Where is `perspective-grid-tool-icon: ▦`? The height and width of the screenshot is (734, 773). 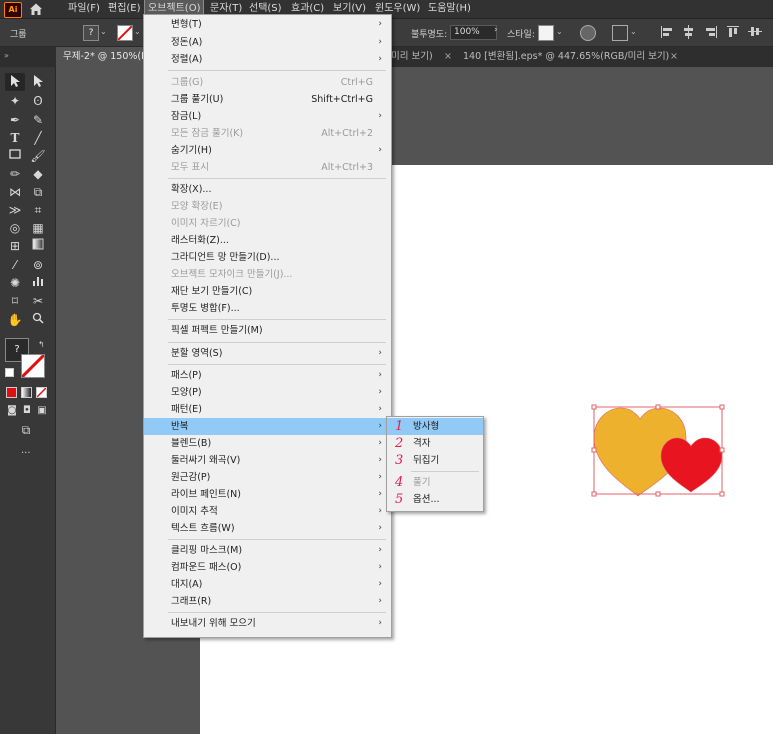
perspective-grid-tool-icon: ▦ is located at coordinates (38, 228).